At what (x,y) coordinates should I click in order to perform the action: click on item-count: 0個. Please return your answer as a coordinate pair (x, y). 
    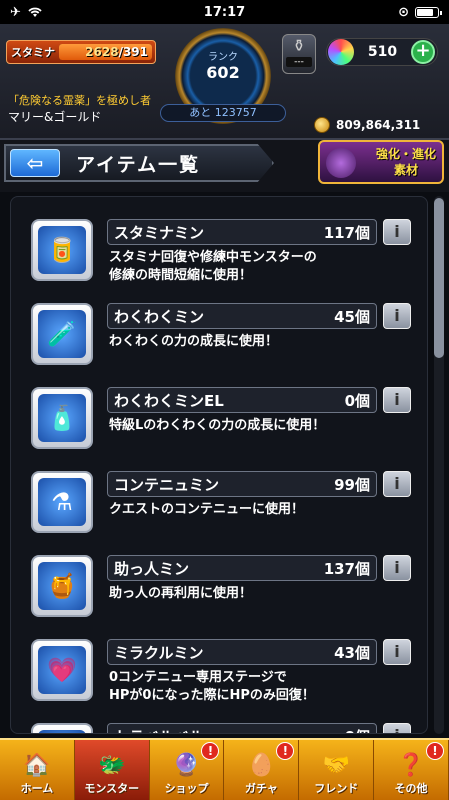
    Looking at the image, I should click on (357, 730).